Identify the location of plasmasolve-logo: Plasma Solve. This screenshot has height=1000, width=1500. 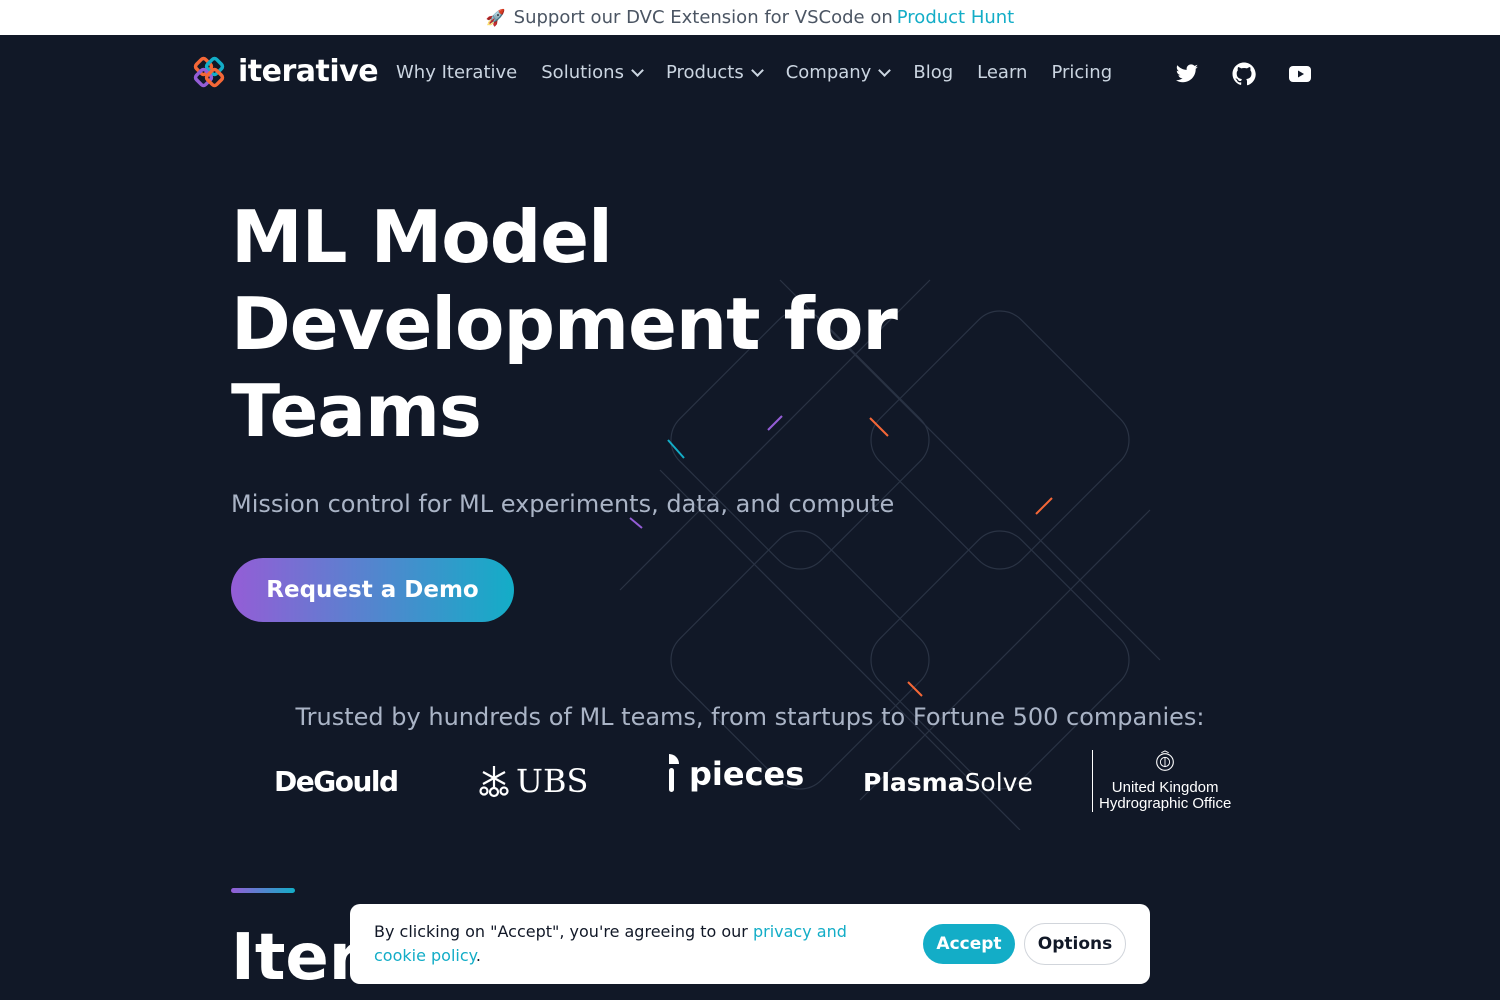
(948, 782).